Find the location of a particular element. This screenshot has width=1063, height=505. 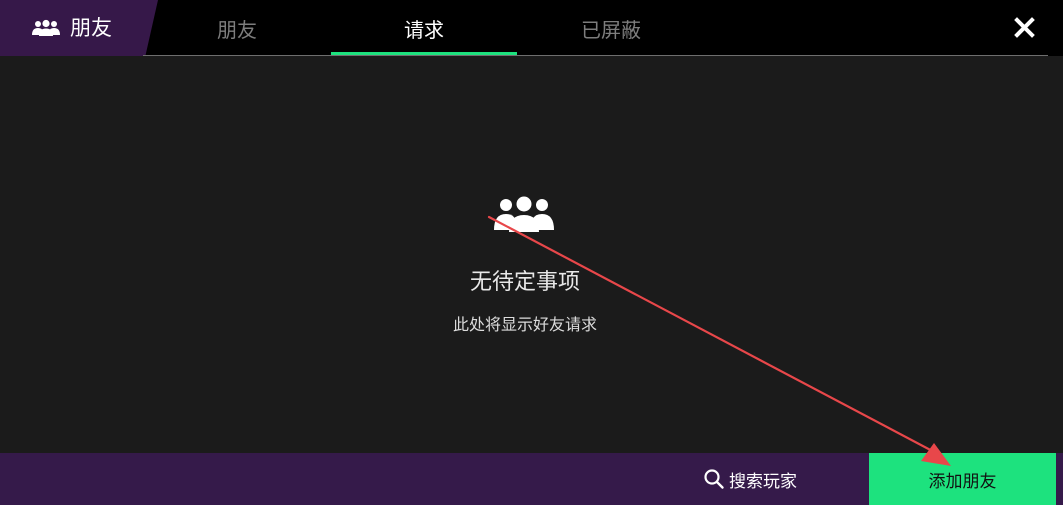

tab-friends: 朋友 is located at coordinates (237, 28).